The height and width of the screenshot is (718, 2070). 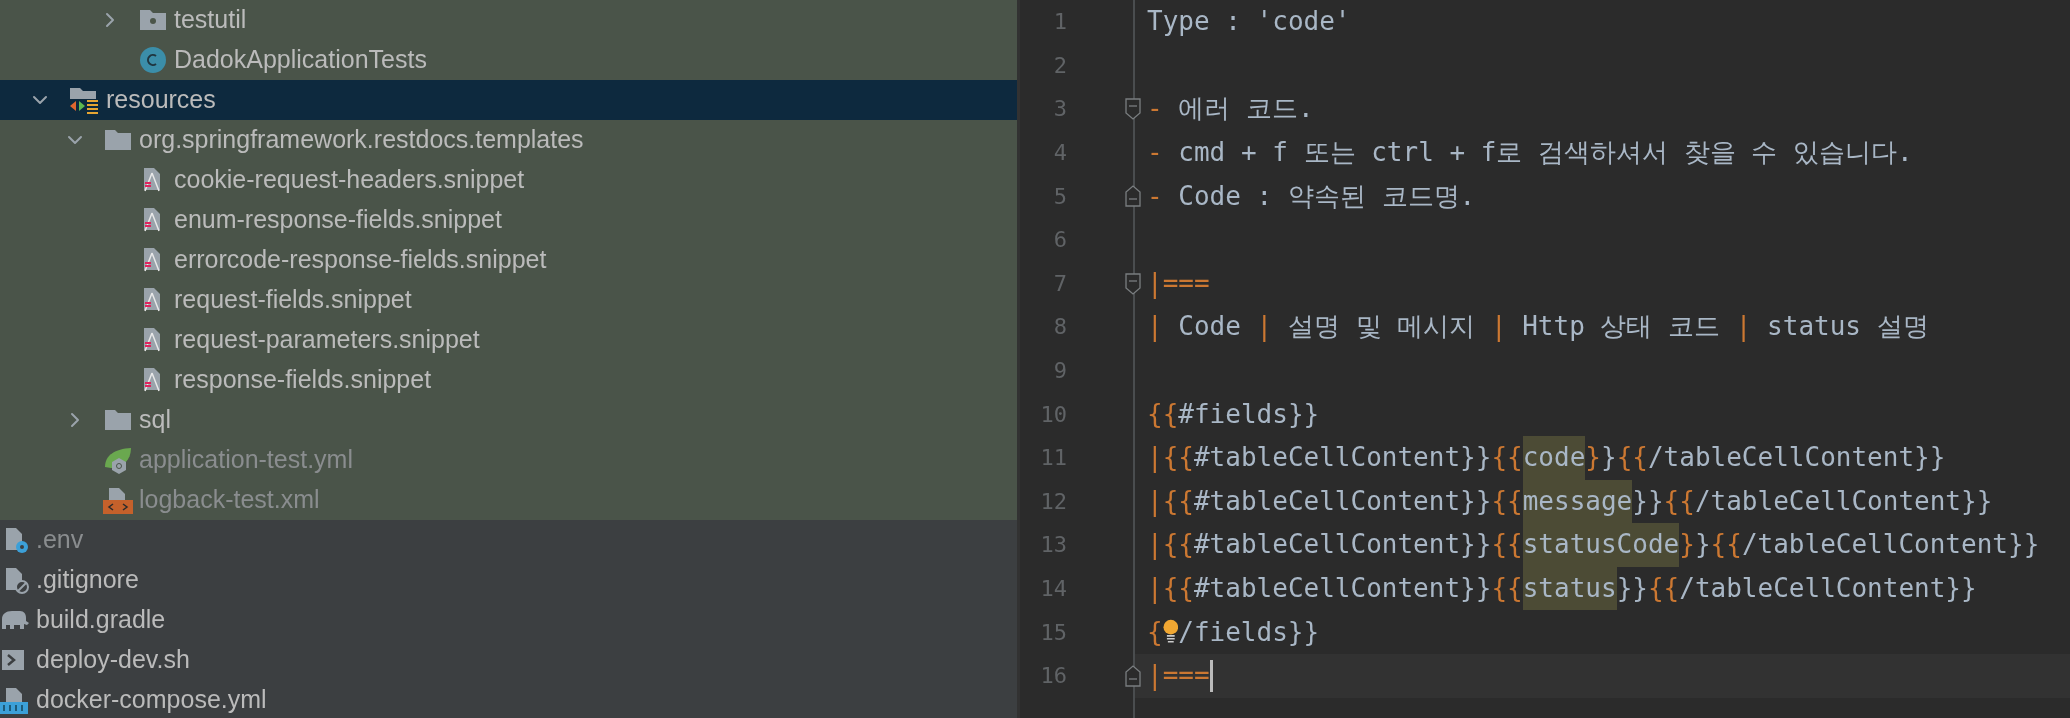 What do you see at coordinates (508, 420) in the screenshot?
I see `tree-item: sql` at bounding box center [508, 420].